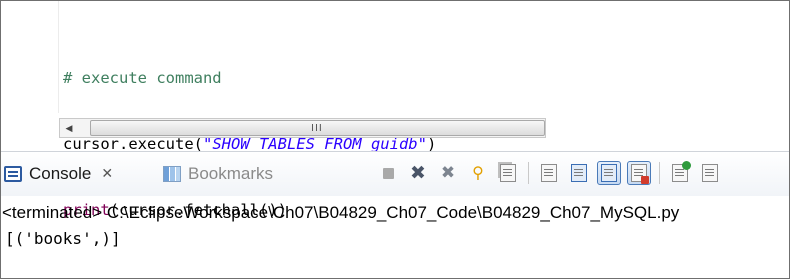 Image resolution: width=790 pixels, height=279 pixels. What do you see at coordinates (11, 71) in the screenshot?
I see `editor-gutter` at bounding box center [11, 71].